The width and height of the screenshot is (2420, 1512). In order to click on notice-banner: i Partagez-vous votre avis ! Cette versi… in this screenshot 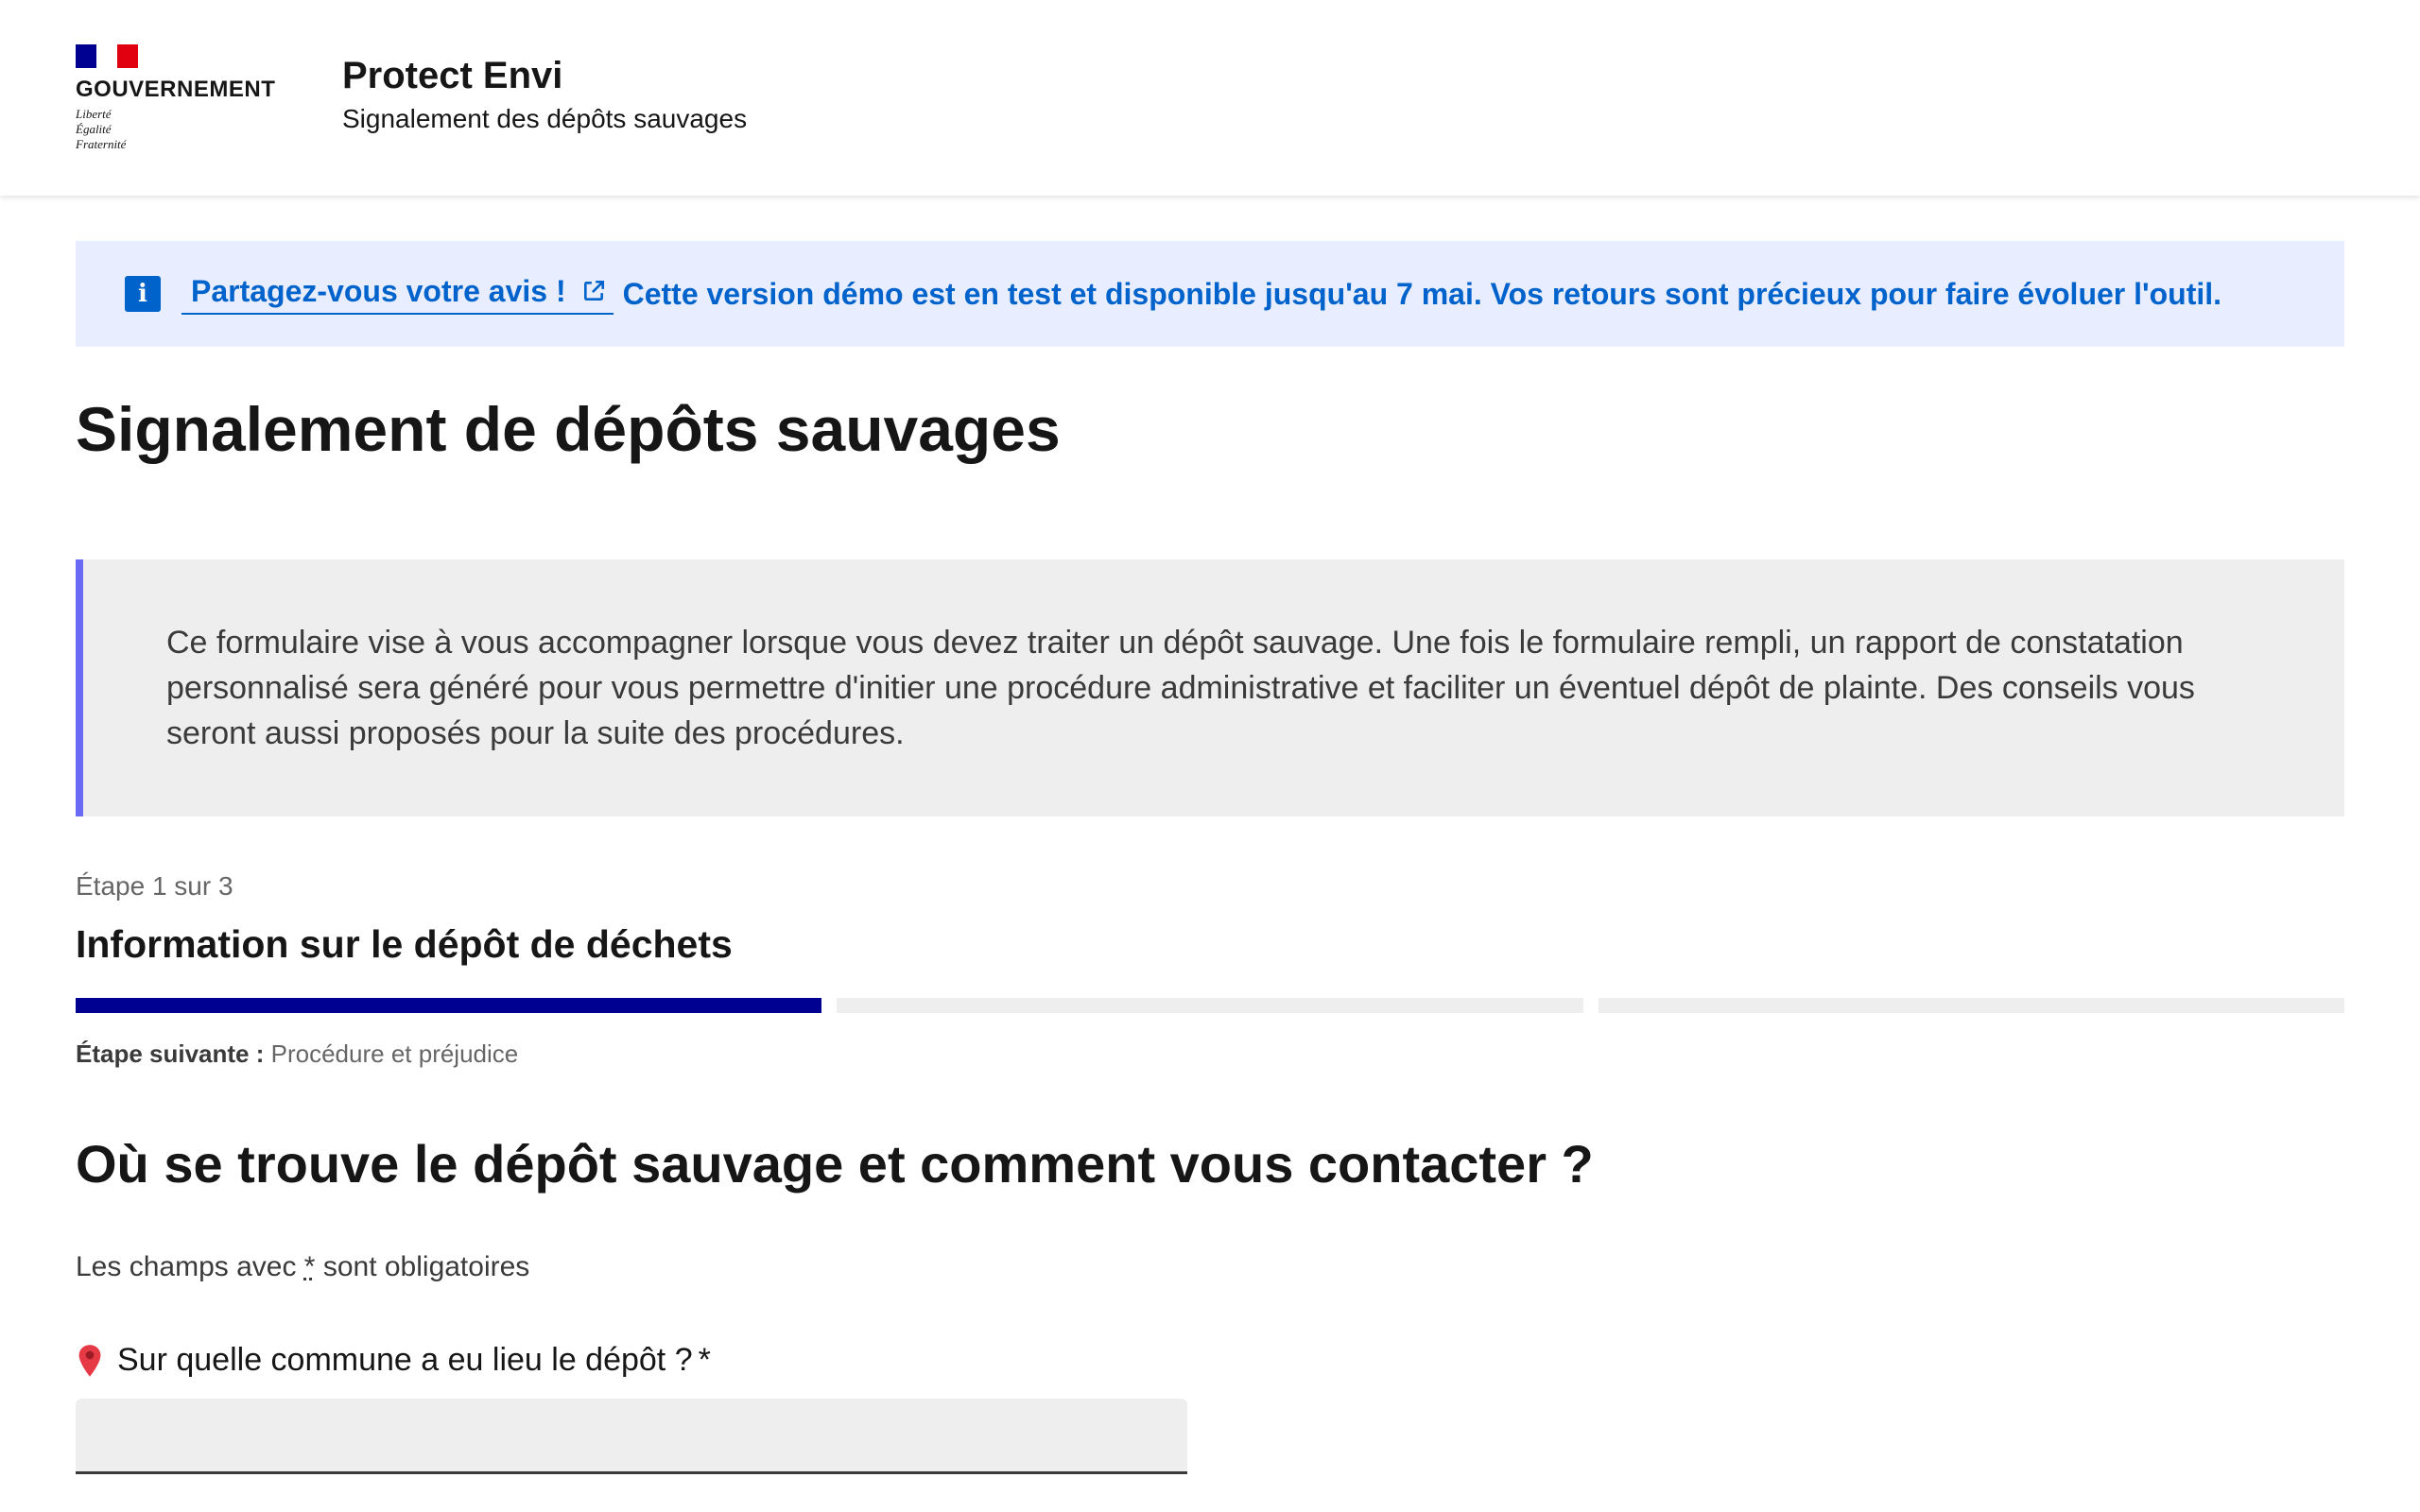, I will do `click(1210, 294)`.